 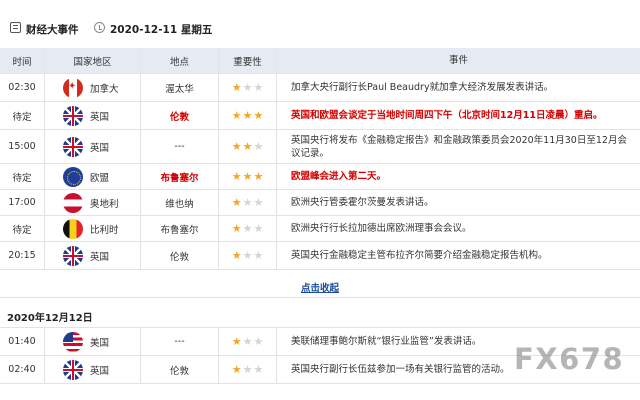 What do you see at coordinates (22, 255) in the screenshot?
I see `event-time: 20:15` at bounding box center [22, 255].